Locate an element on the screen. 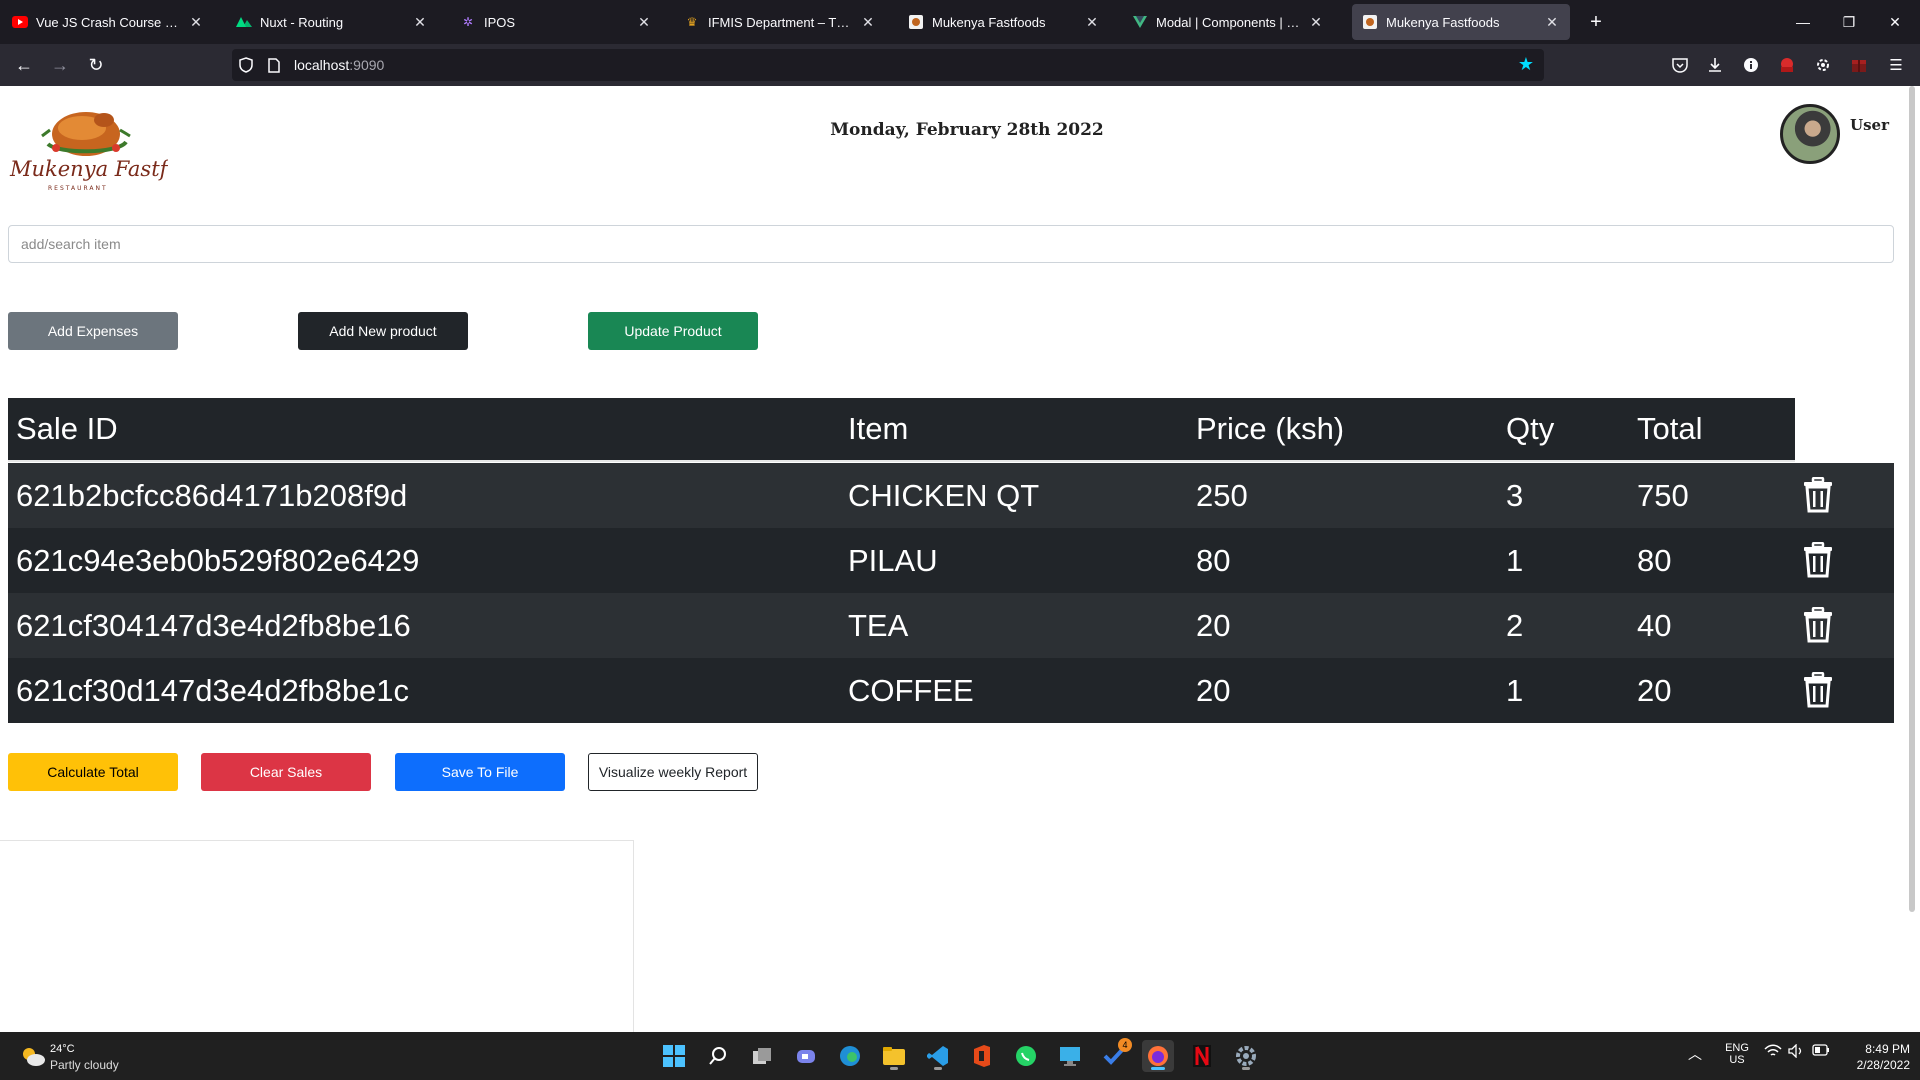  add-new-product-button: Add New product is located at coordinates (383, 331).